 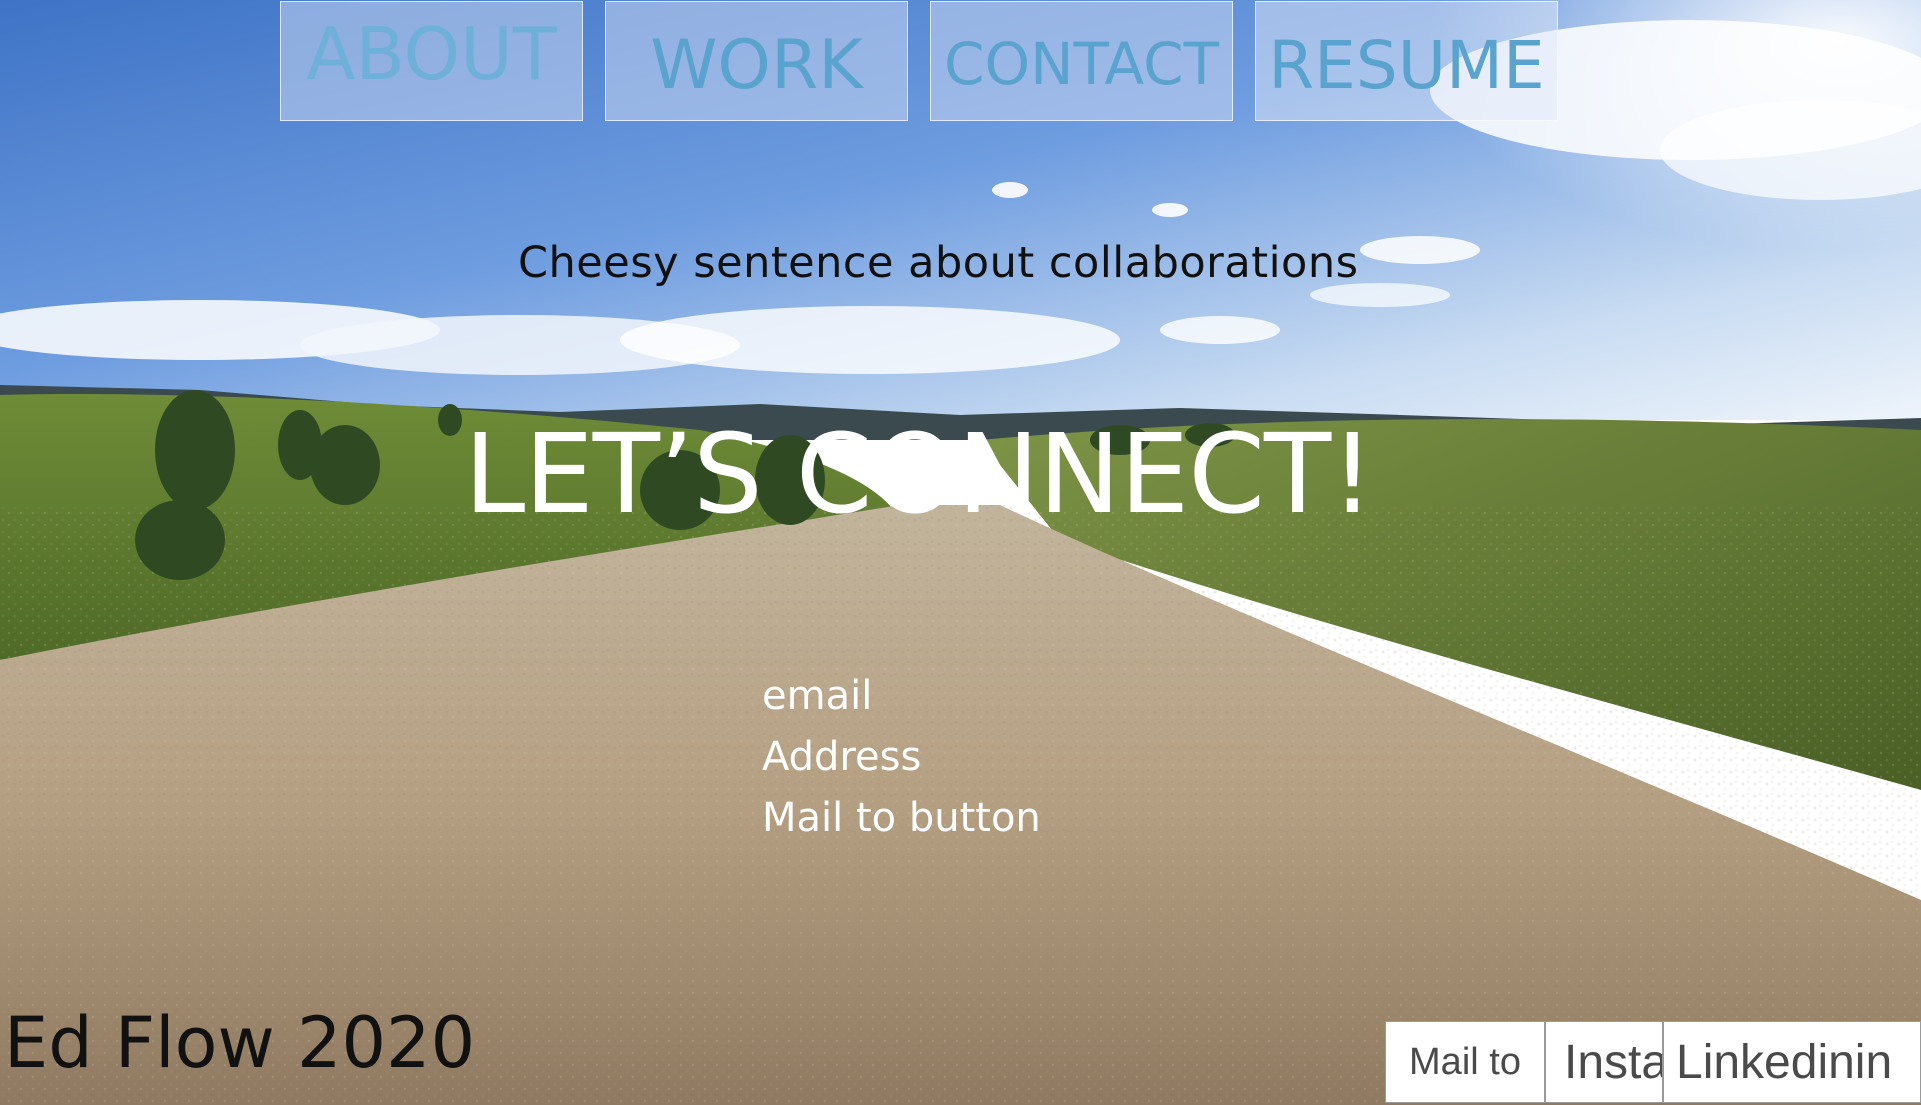 I want to click on hero-headline: LET’S CONNECT!, so click(x=919, y=474).